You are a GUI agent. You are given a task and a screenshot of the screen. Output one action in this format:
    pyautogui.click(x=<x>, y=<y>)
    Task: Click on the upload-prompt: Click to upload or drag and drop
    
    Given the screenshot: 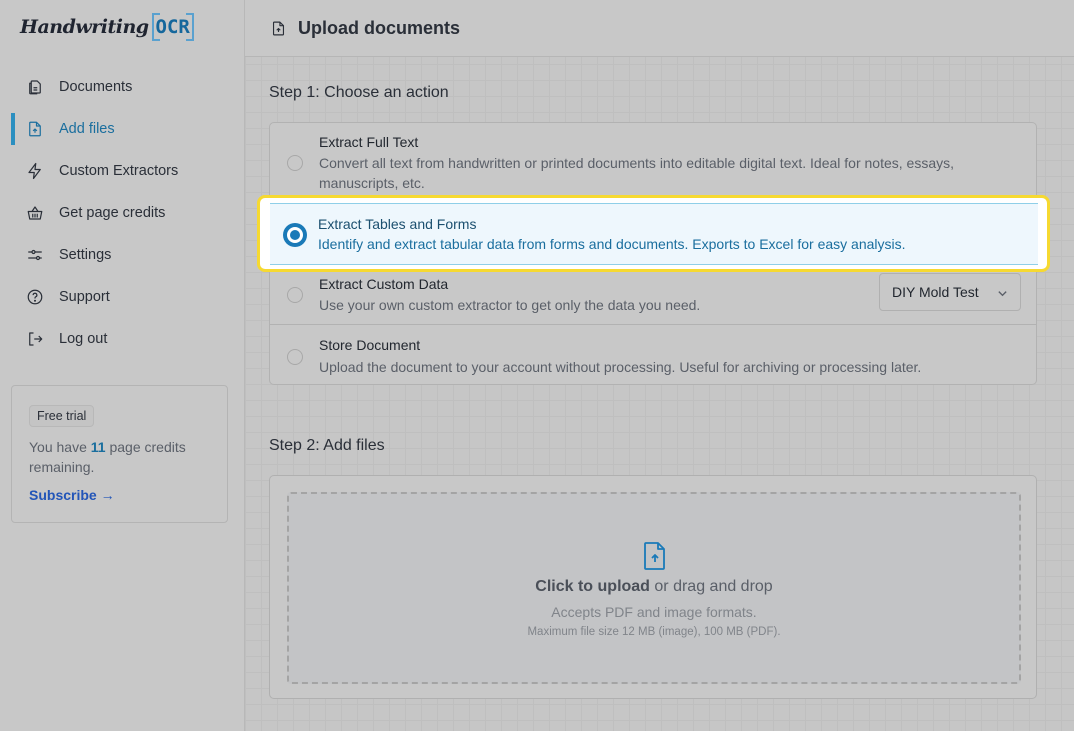 What is the action you would take?
    pyautogui.click(x=654, y=587)
    